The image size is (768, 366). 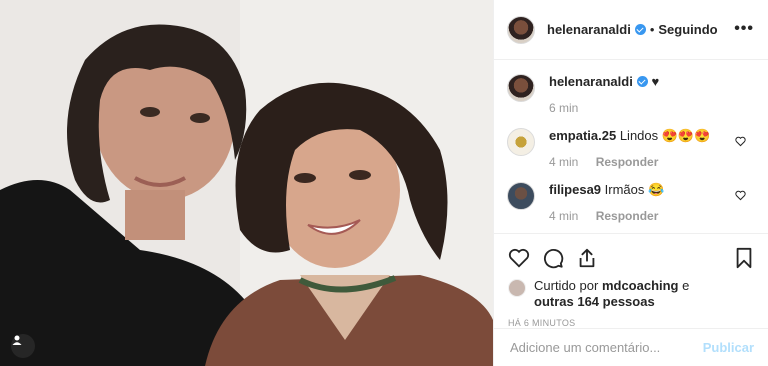 What do you see at coordinates (23, 346) in the screenshot?
I see `user-tag-icon` at bounding box center [23, 346].